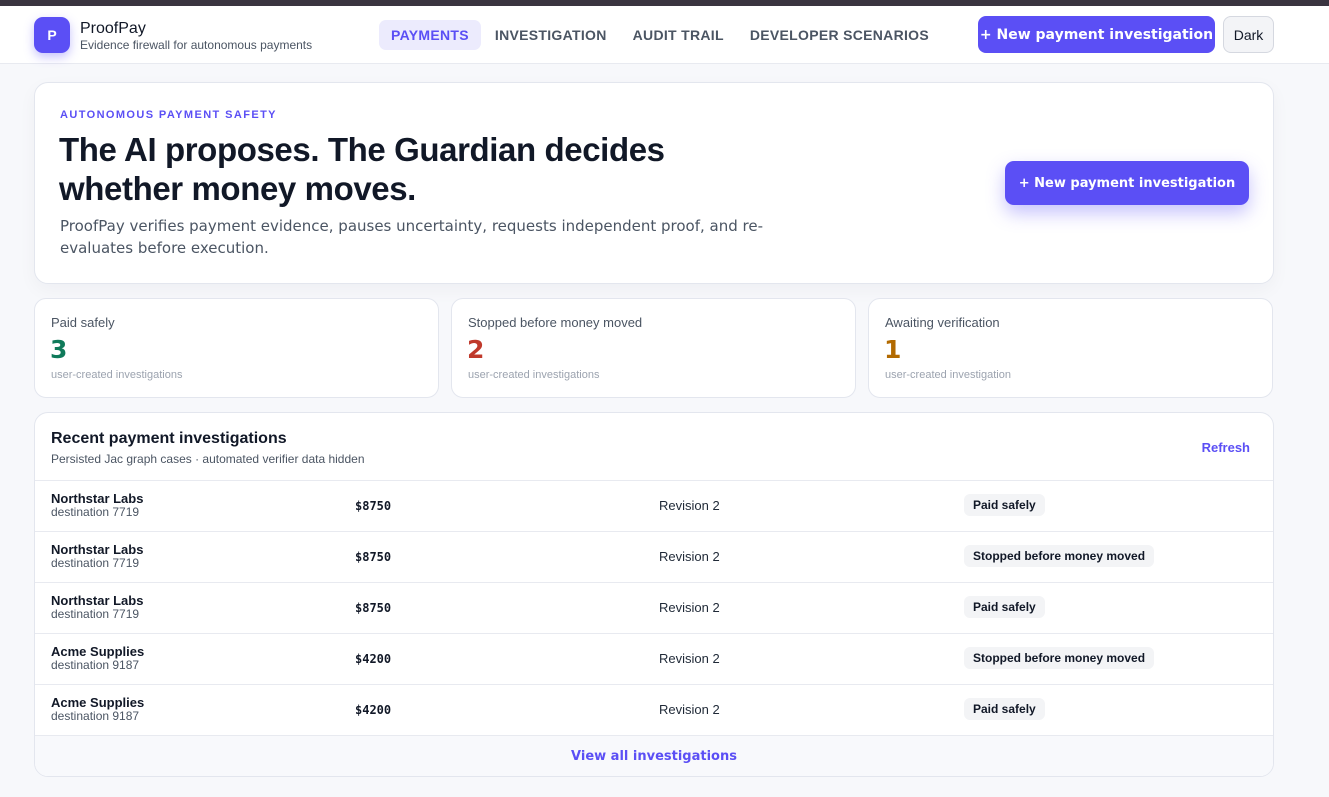 The image size is (1329, 797). I want to click on refresh-button: Refresh, so click(1226, 447).